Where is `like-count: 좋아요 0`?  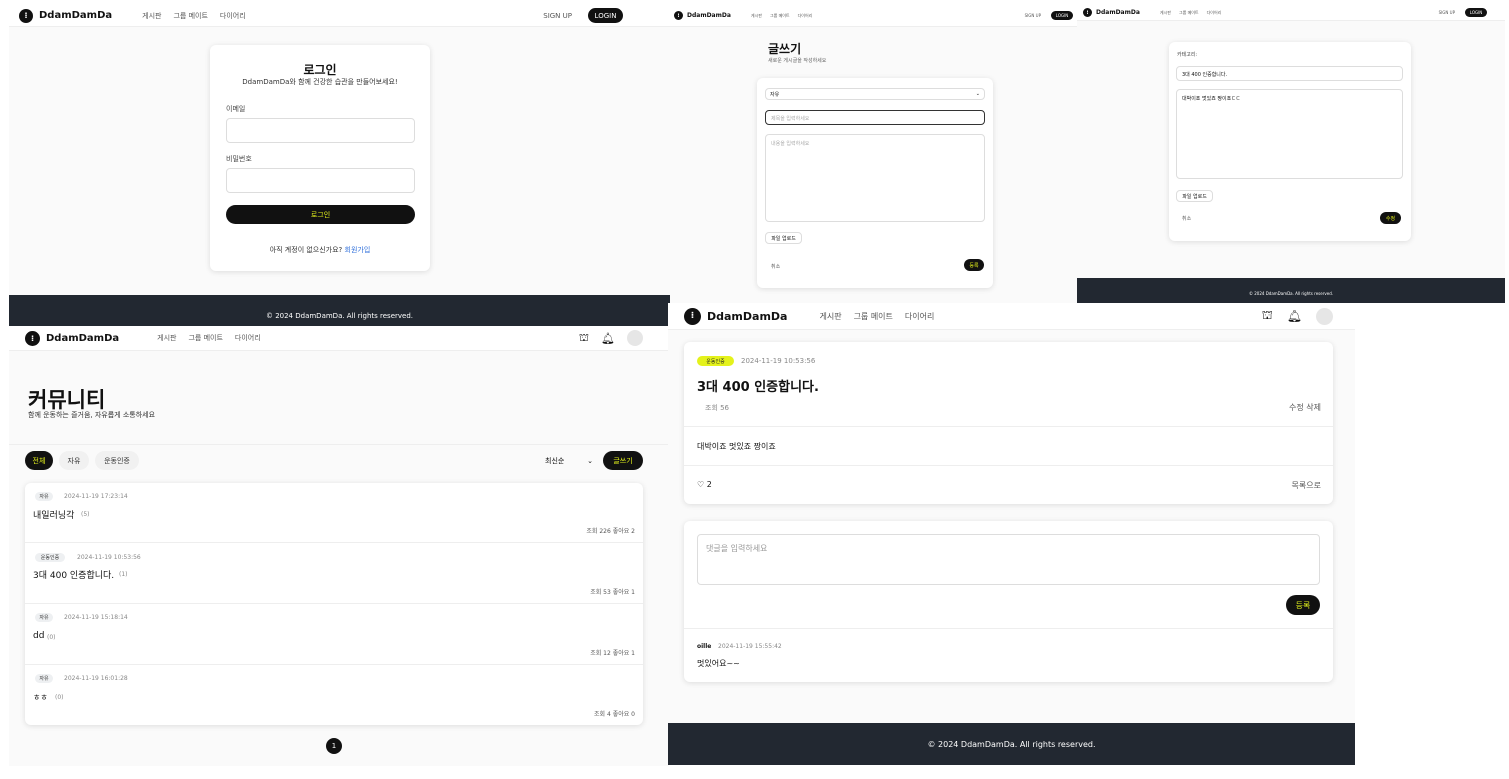 like-count: 좋아요 0 is located at coordinates (623, 714).